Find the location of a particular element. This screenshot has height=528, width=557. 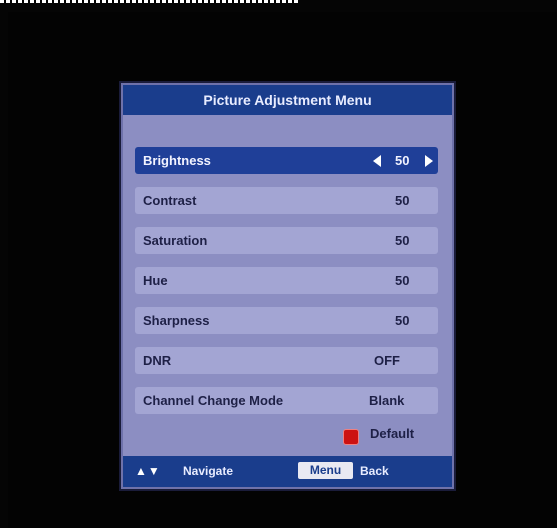

channel-change-mode-value: Blank is located at coordinates (387, 400).